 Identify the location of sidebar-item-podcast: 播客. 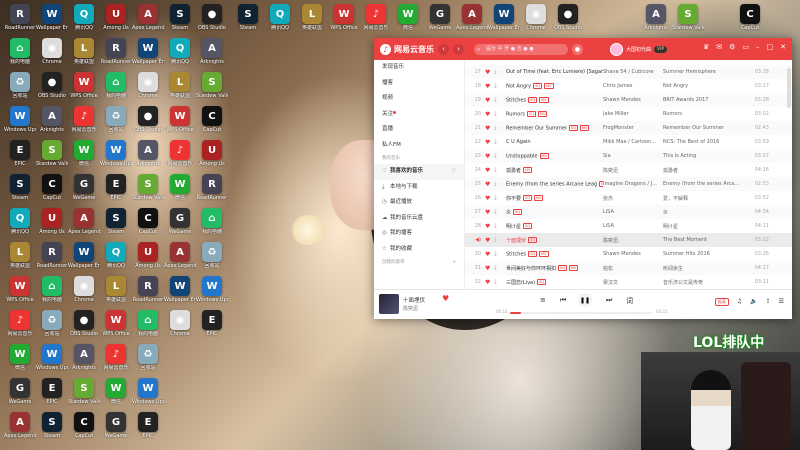
(419, 84).